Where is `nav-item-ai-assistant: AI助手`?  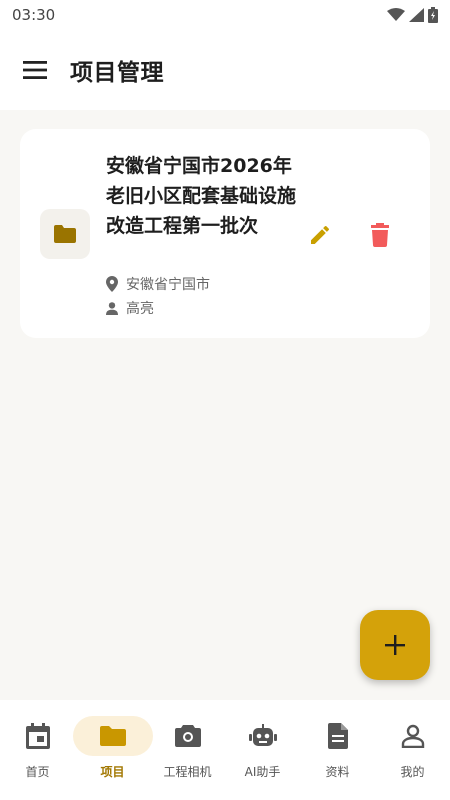
nav-item-ai-assistant: AI助手 is located at coordinates (262, 750).